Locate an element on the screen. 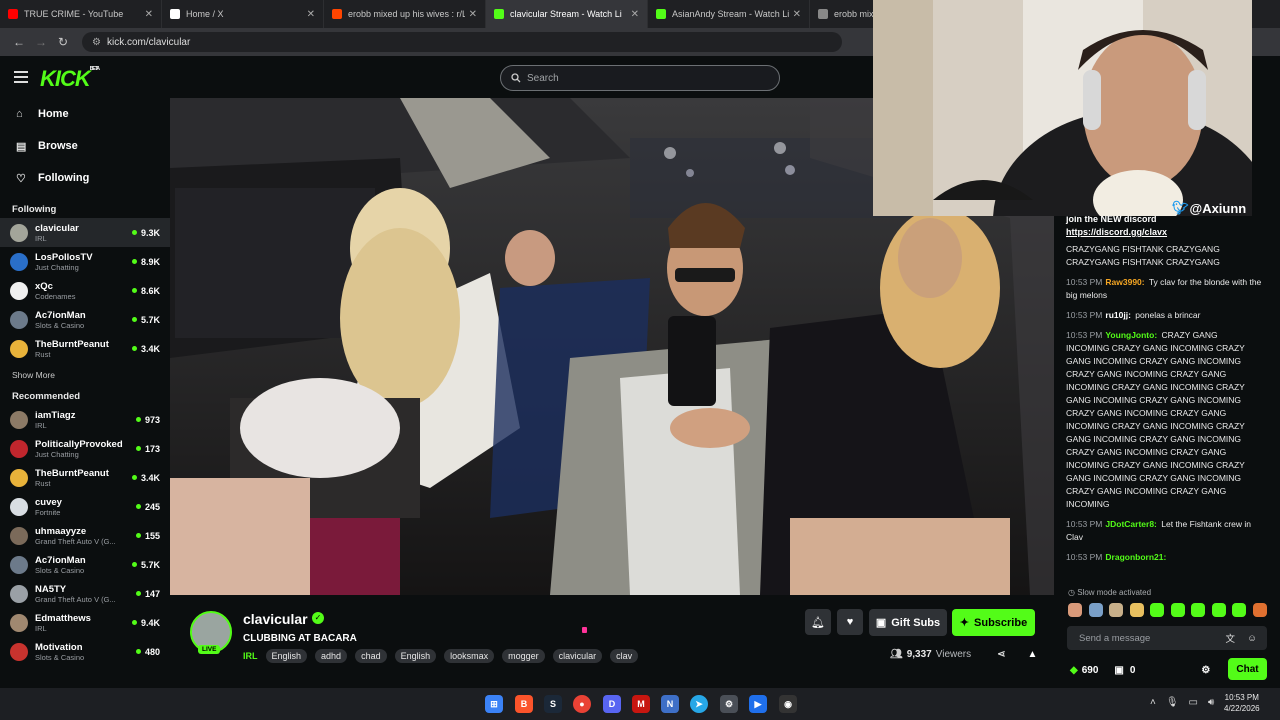  microphone-icon: 🎙︎ is located at coordinates (1172, 702).